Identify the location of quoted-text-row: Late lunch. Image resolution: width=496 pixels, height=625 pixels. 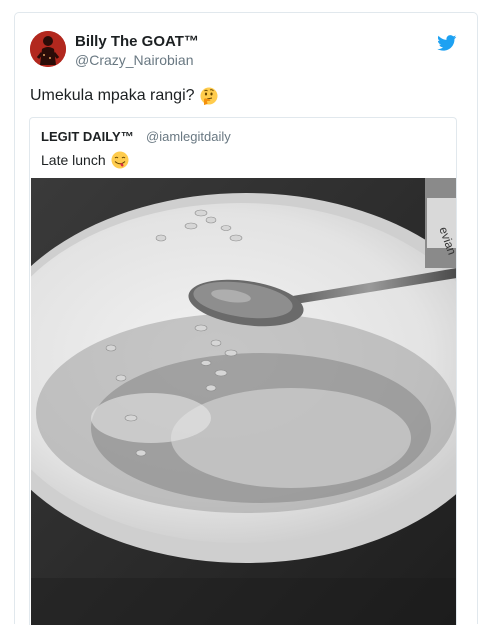
(85, 160).